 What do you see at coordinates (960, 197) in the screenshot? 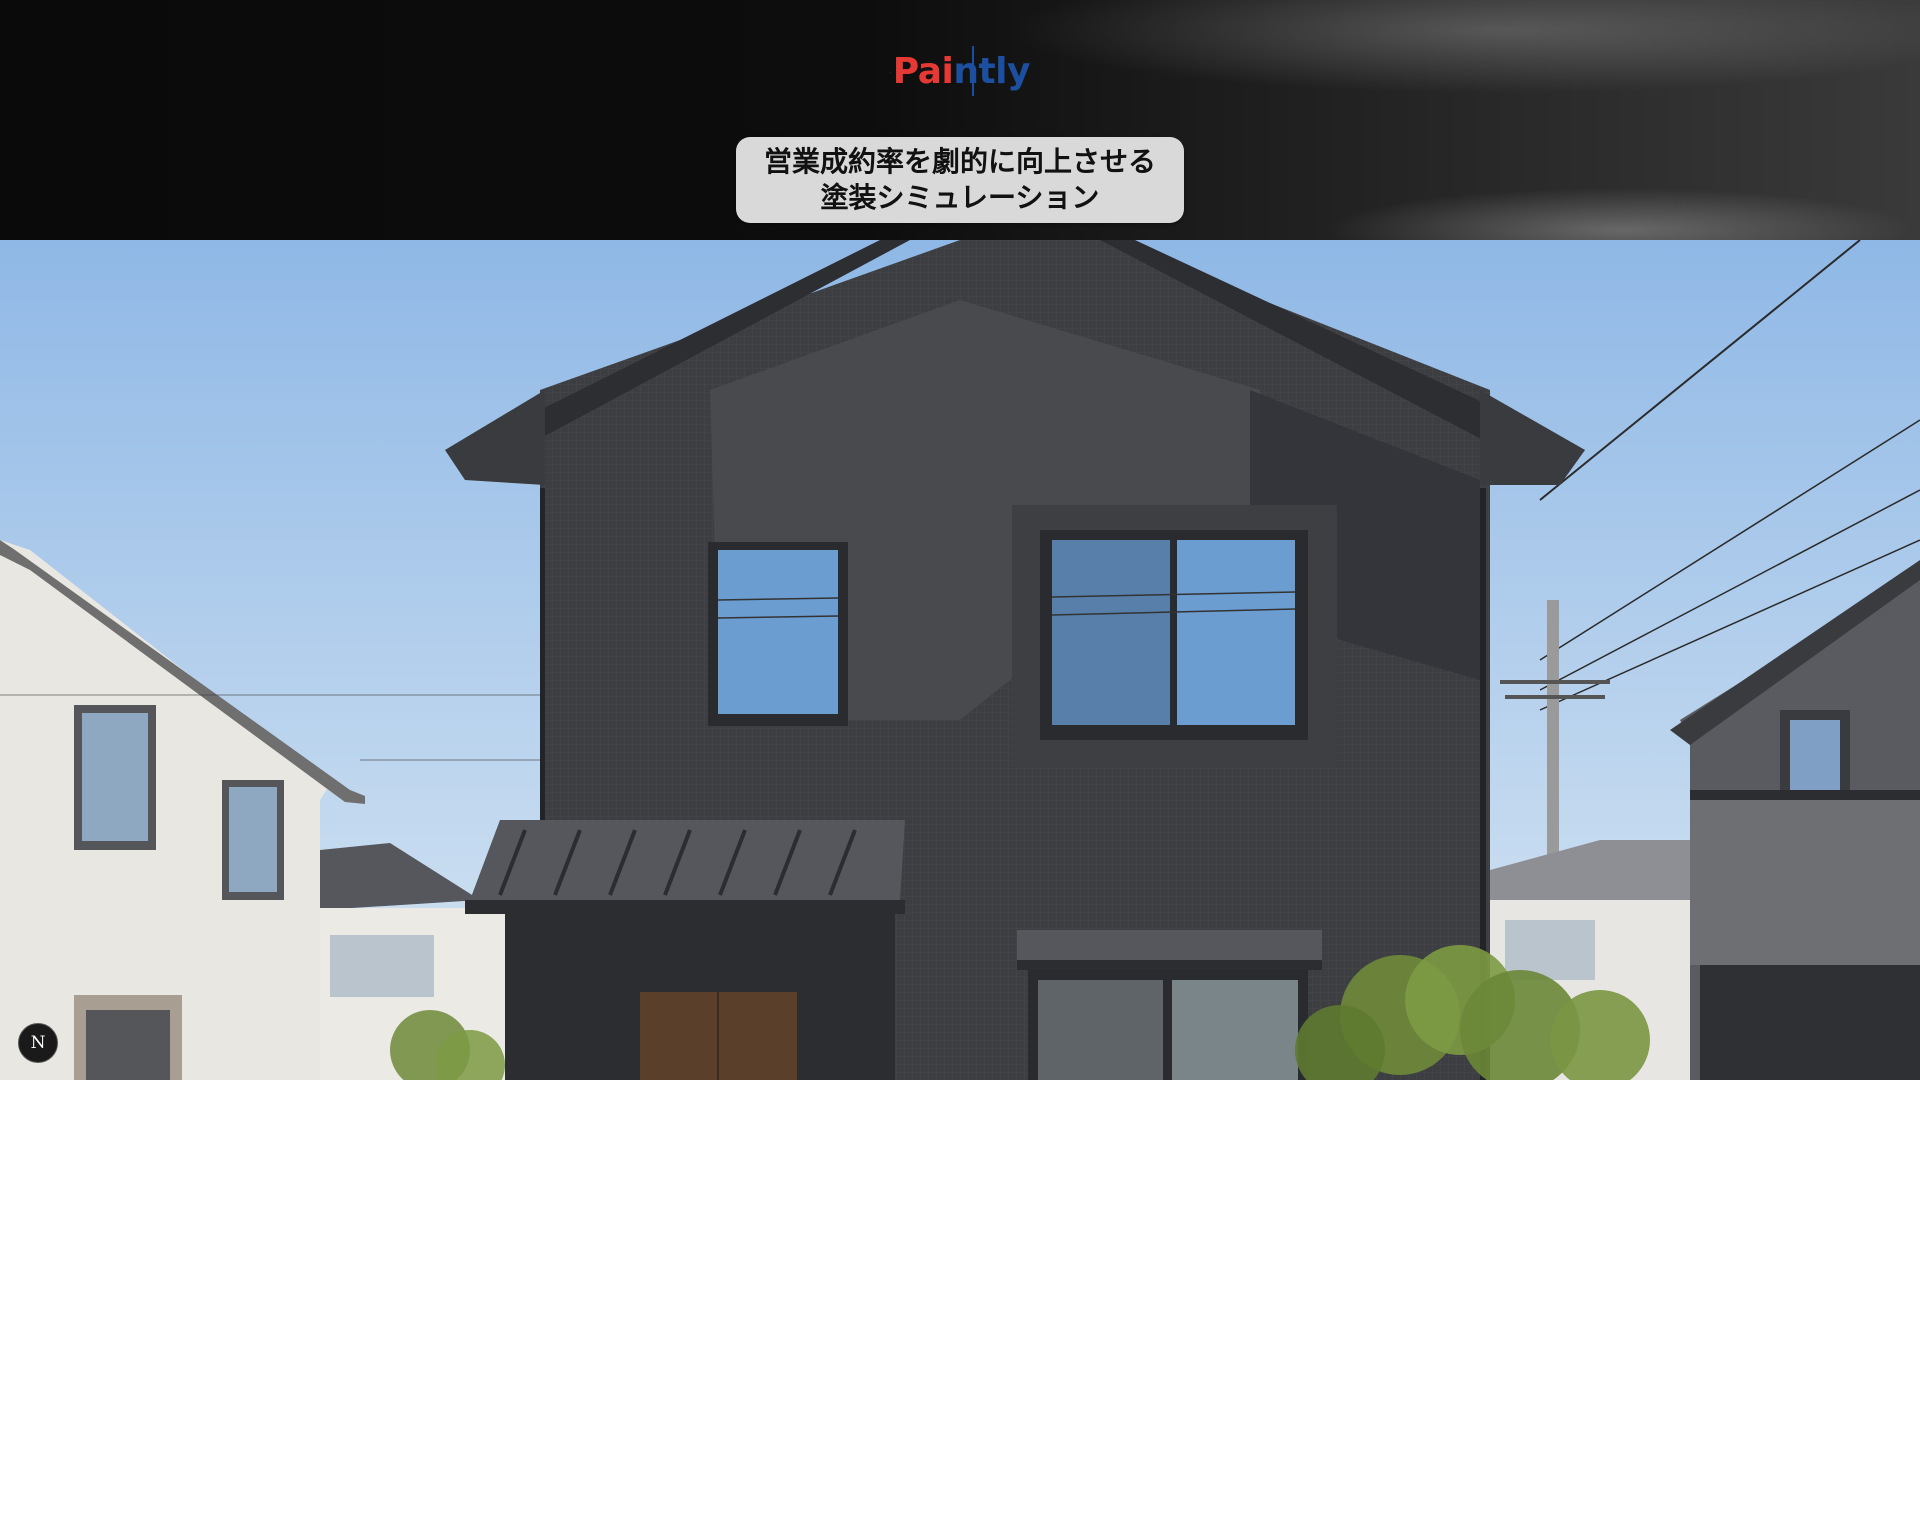
I see `tagline-line-2: 塗装シミュレーション` at bounding box center [960, 197].